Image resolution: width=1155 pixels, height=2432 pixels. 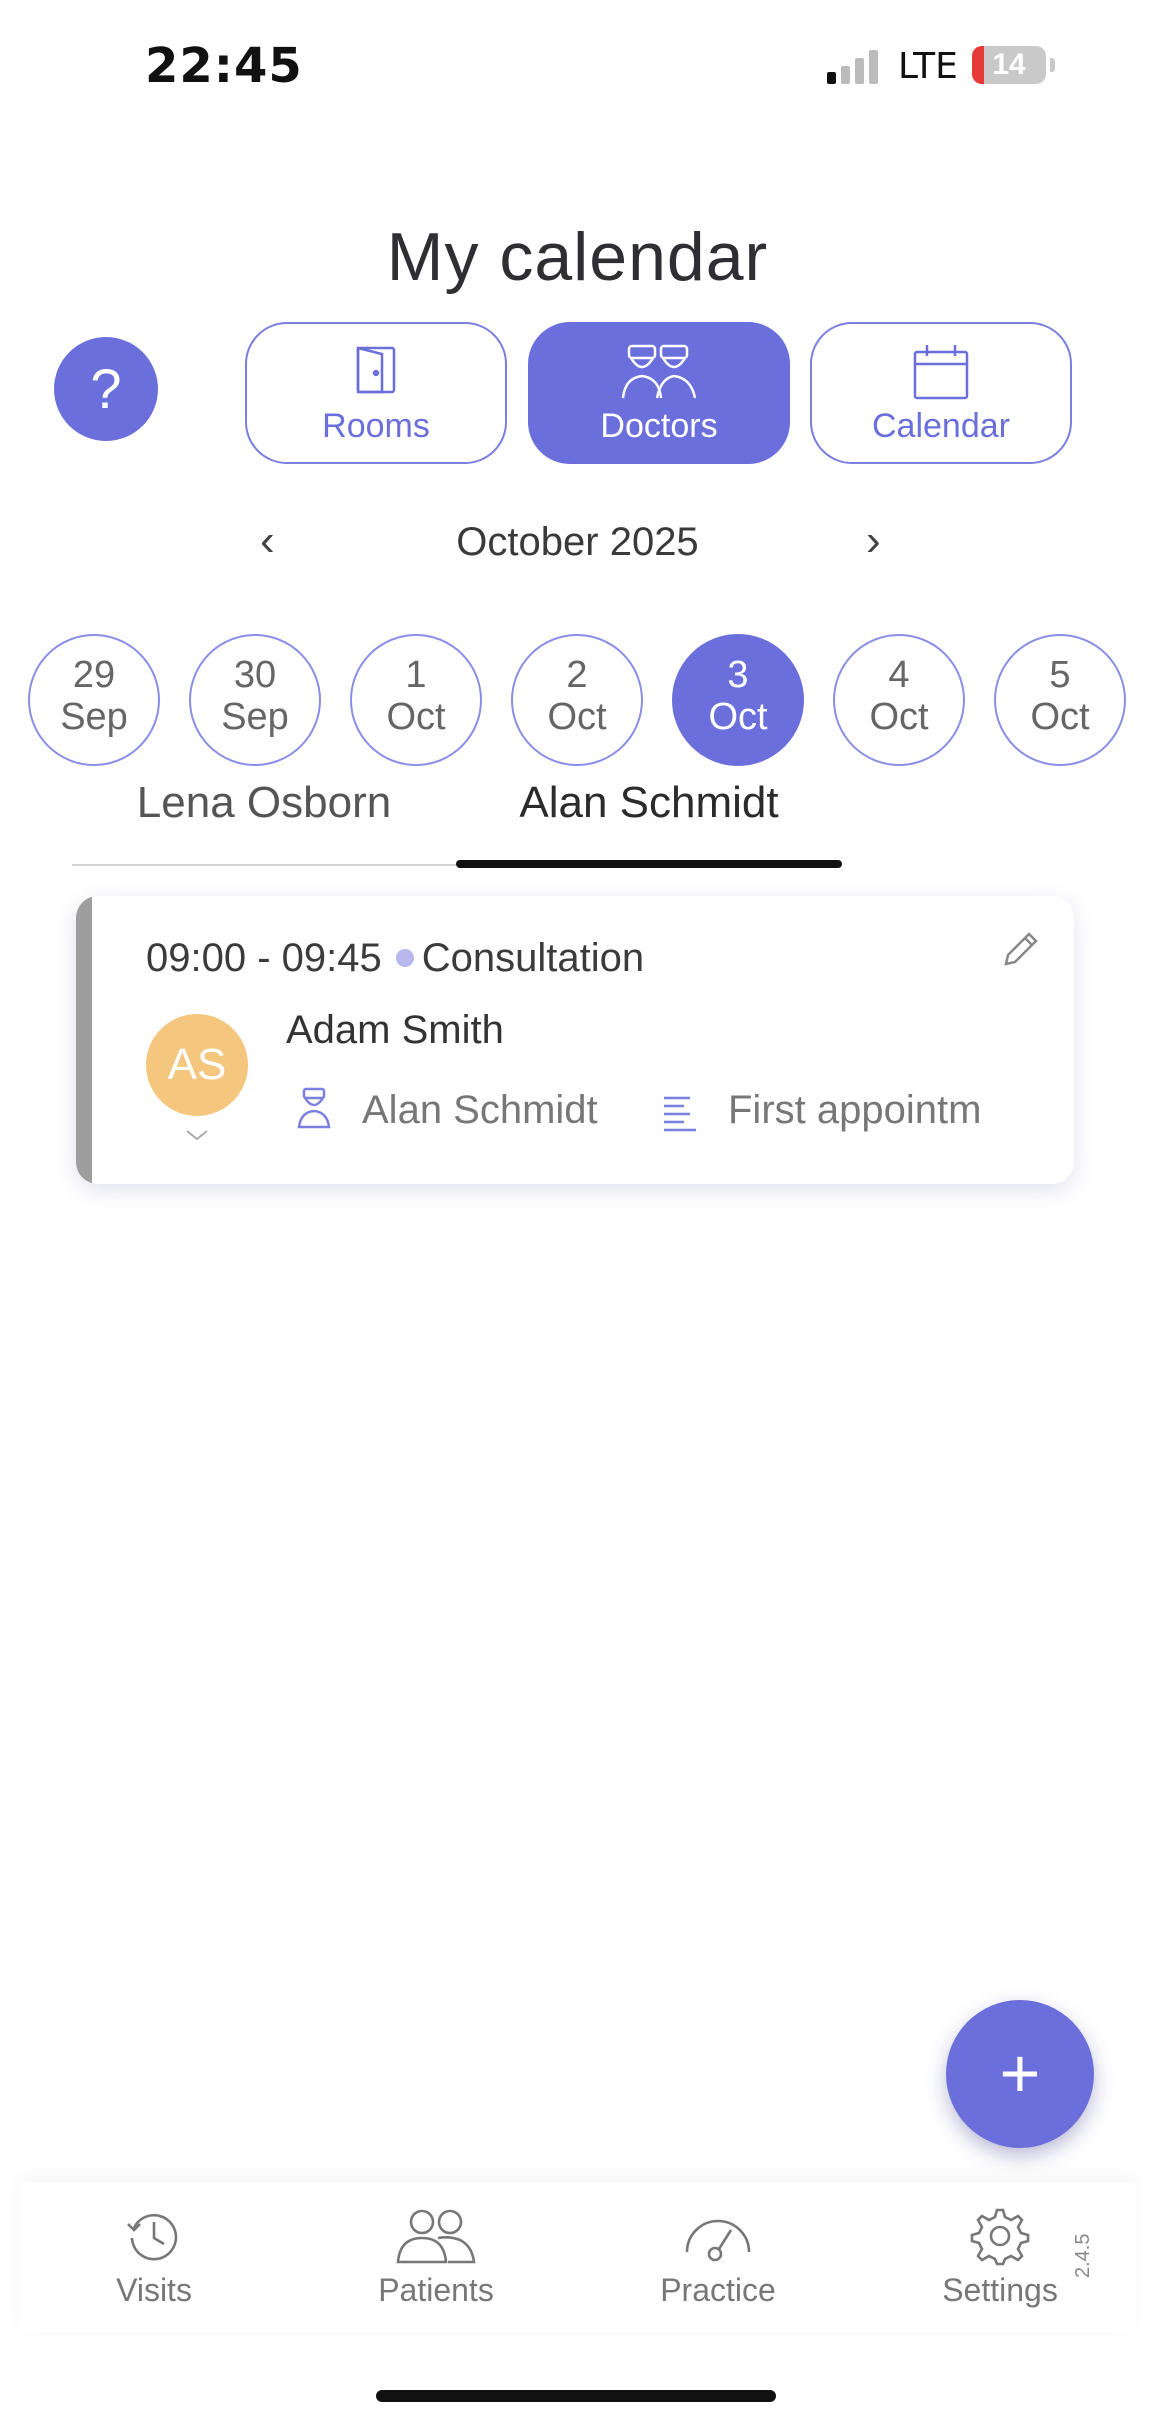 I want to click on calendar-button: Calendar, so click(x=941, y=393).